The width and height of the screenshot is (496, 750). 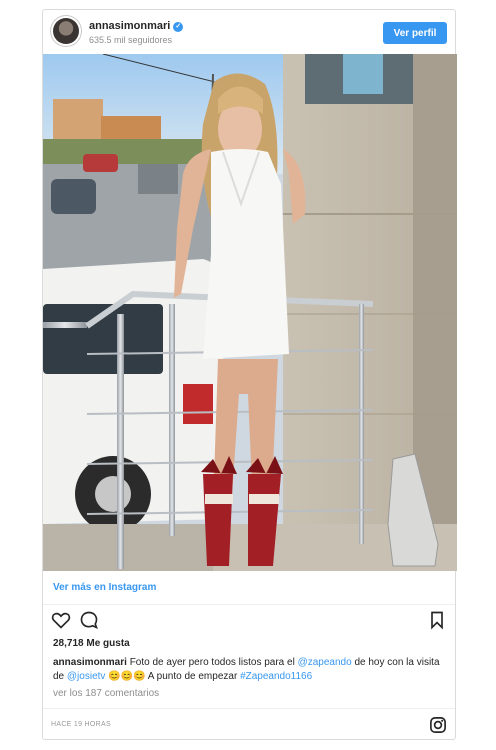 I want to click on post-footer: HACE 19 HORAS, so click(x=249, y=724).